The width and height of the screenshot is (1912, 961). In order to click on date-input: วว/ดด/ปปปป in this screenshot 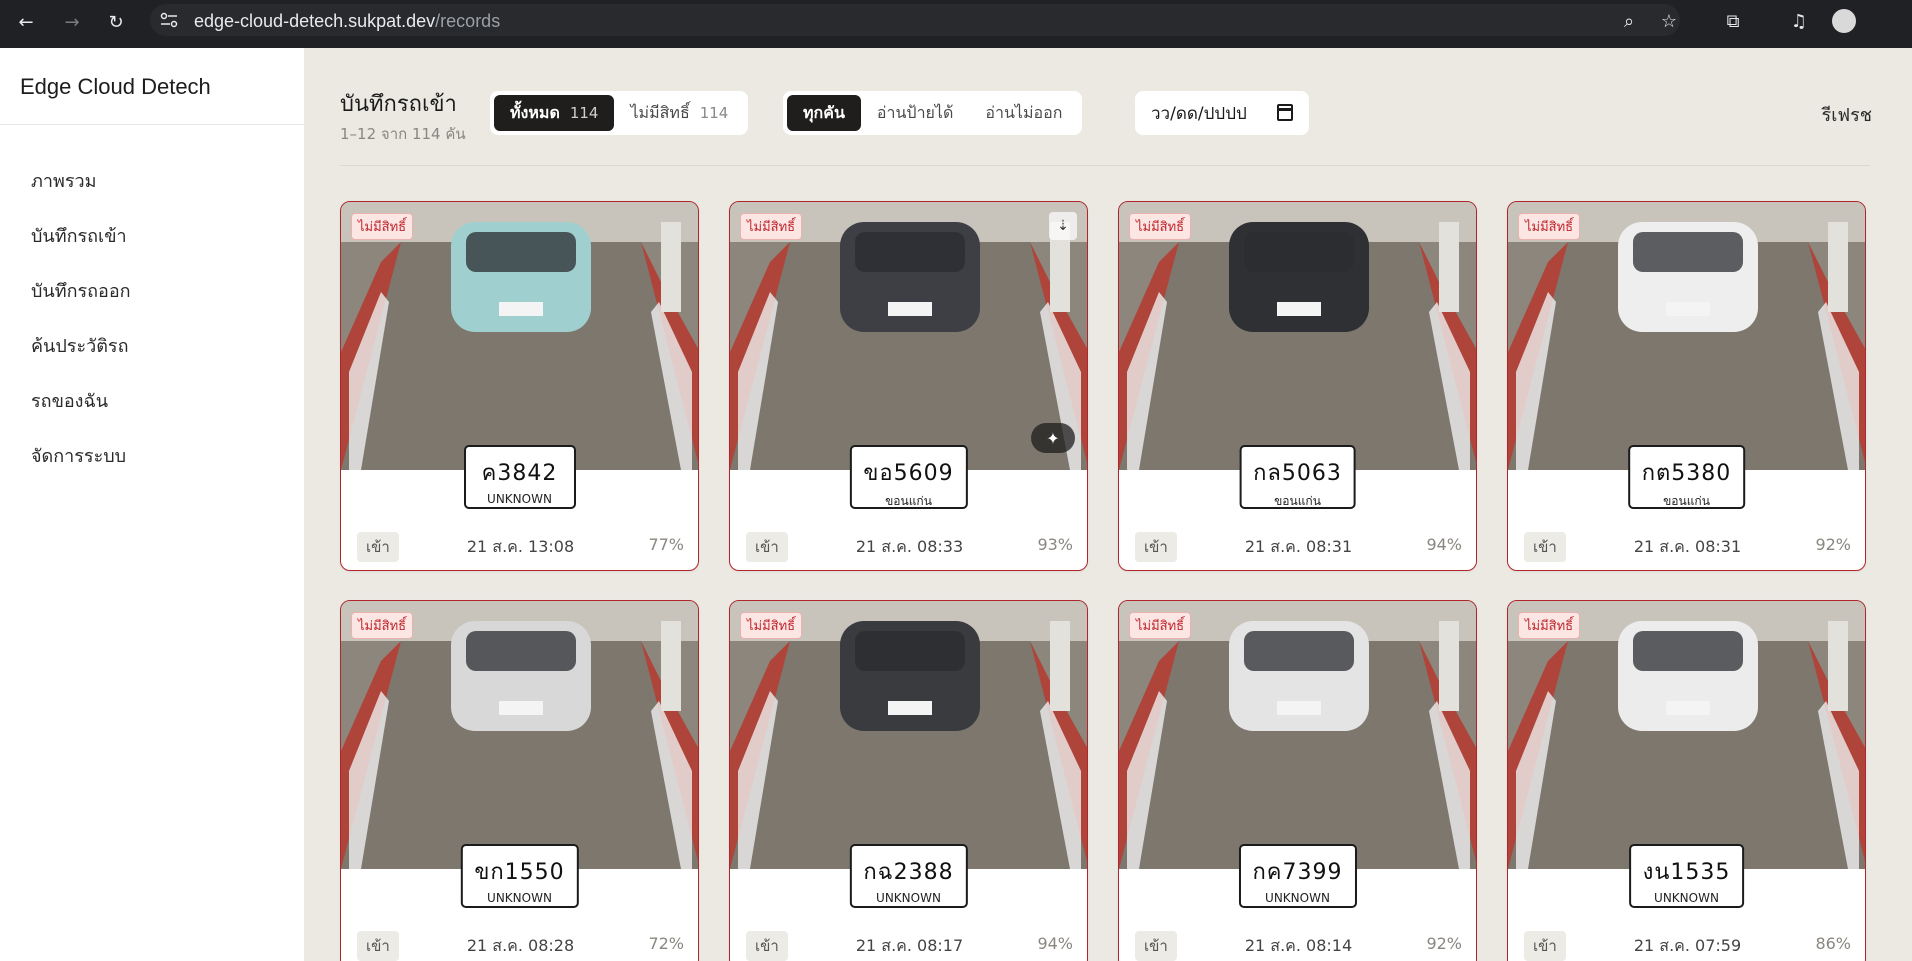, I will do `click(1222, 113)`.